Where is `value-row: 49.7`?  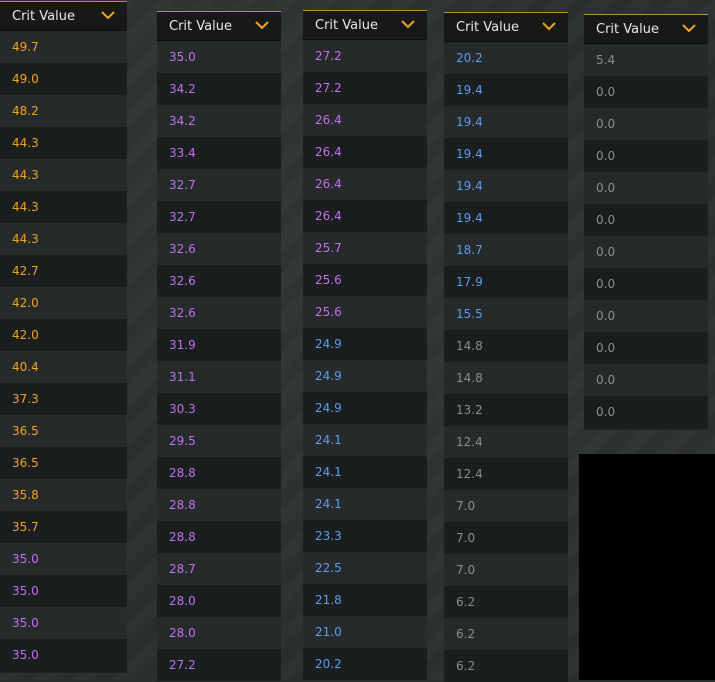 value-row: 49.7 is located at coordinates (63, 47).